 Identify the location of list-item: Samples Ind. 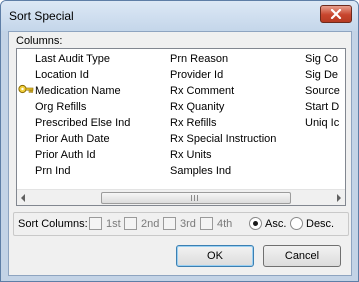
(223, 171).